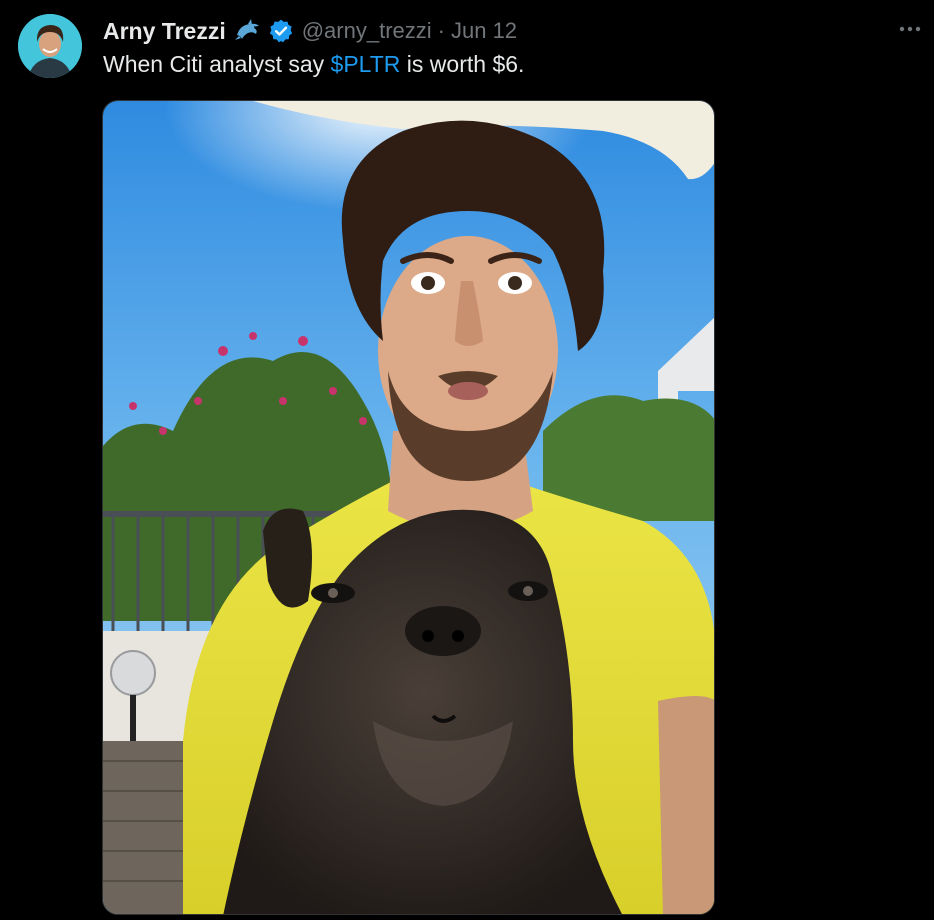 This screenshot has width=934, height=920. I want to click on ellipsis-icon, so click(910, 29).